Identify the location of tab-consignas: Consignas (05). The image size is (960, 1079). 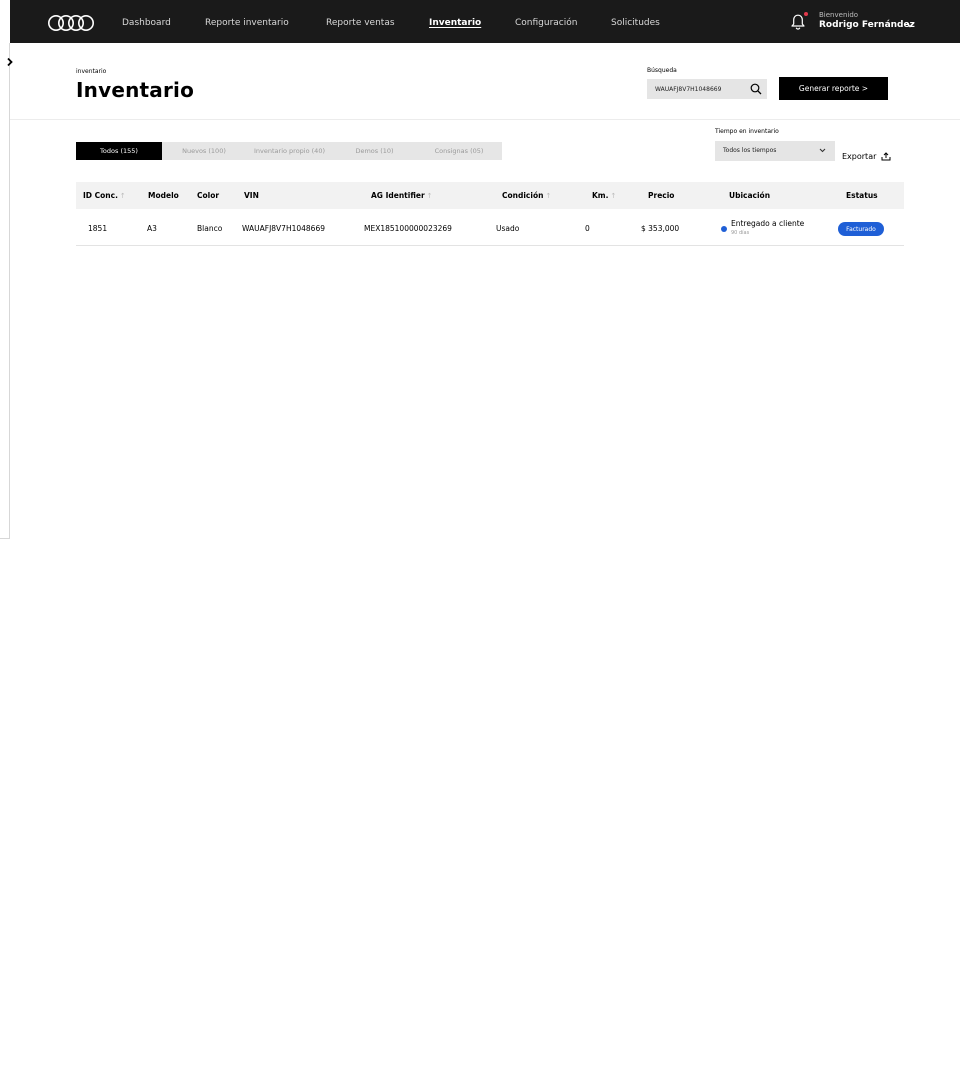
(459, 151).